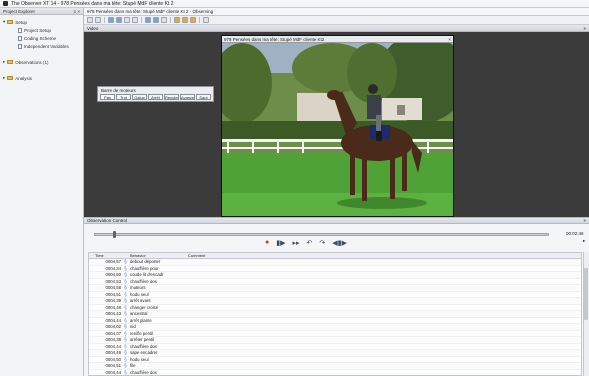 Image resolution: width=589 pixels, height=376 pixels. Describe the element at coordinates (141, 320) in the screenshot. I see `row-behavior: arrêt plante` at that location.